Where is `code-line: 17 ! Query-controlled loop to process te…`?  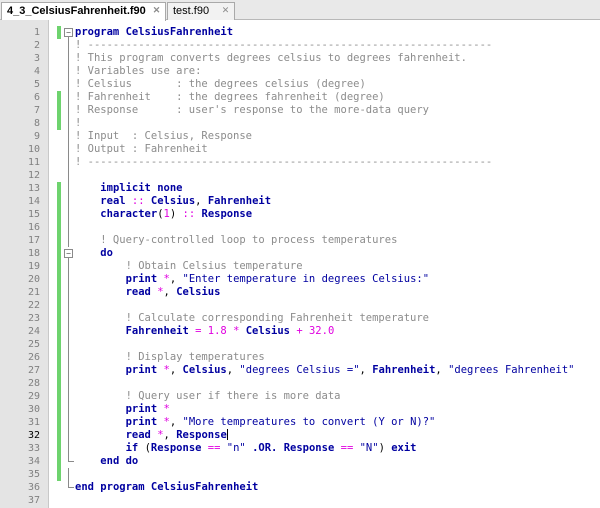 code-line: 17 ! Query-controlled loop to process te… is located at coordinates (300, 240).